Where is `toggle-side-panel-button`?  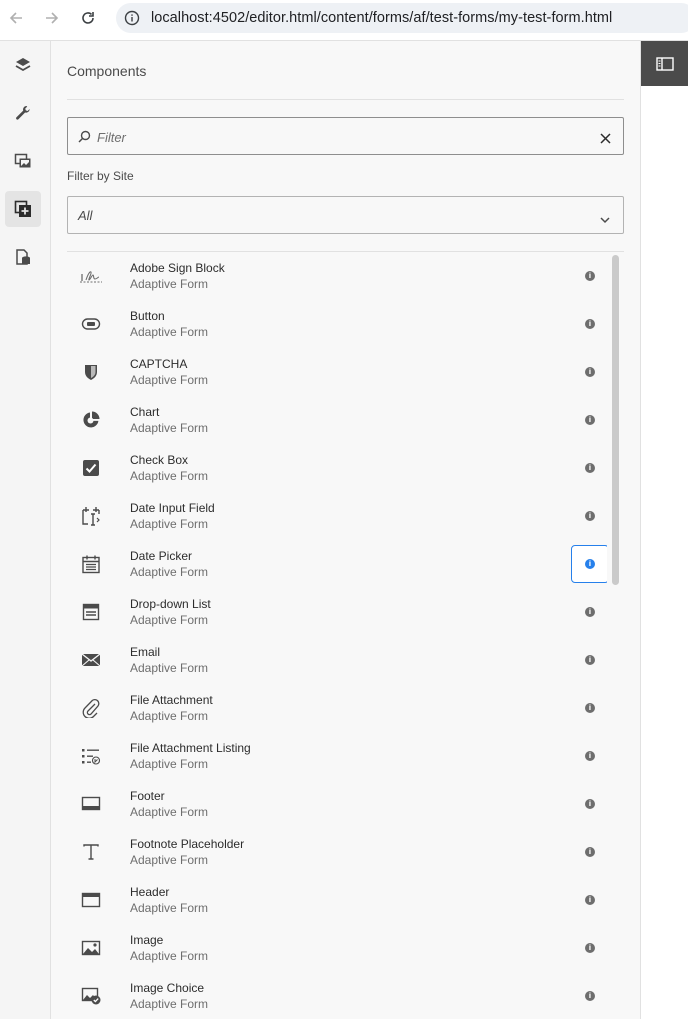
toggle-side-panel-button is located at coordinates (664, 63).